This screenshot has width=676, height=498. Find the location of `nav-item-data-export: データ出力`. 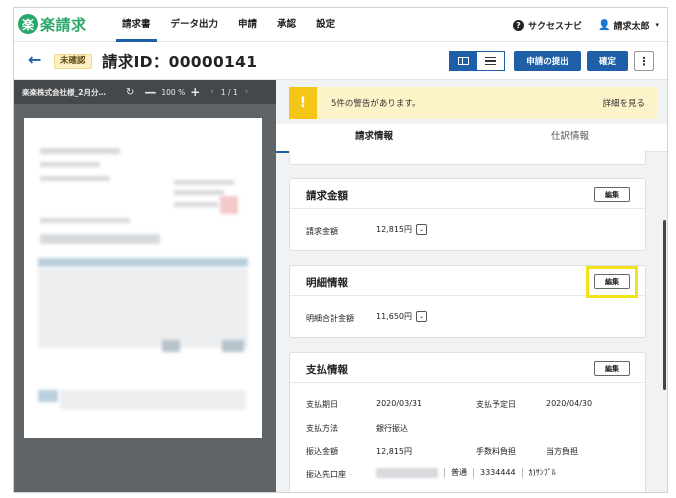

nav-item-data-export: データ出力 is located at coordinates (195, 25).